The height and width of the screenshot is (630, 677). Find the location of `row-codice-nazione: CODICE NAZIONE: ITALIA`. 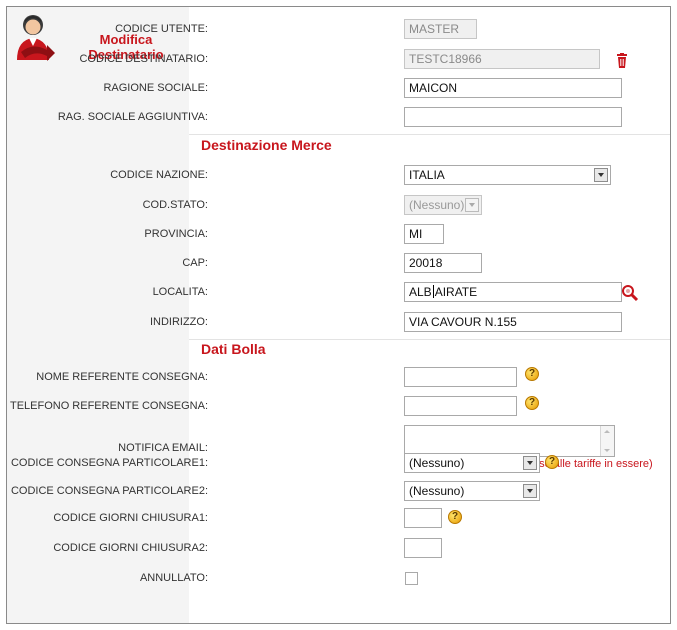

row-codice-nazione: CODICE NAZIONE: ITALIA is located at coordinates (390, 175).